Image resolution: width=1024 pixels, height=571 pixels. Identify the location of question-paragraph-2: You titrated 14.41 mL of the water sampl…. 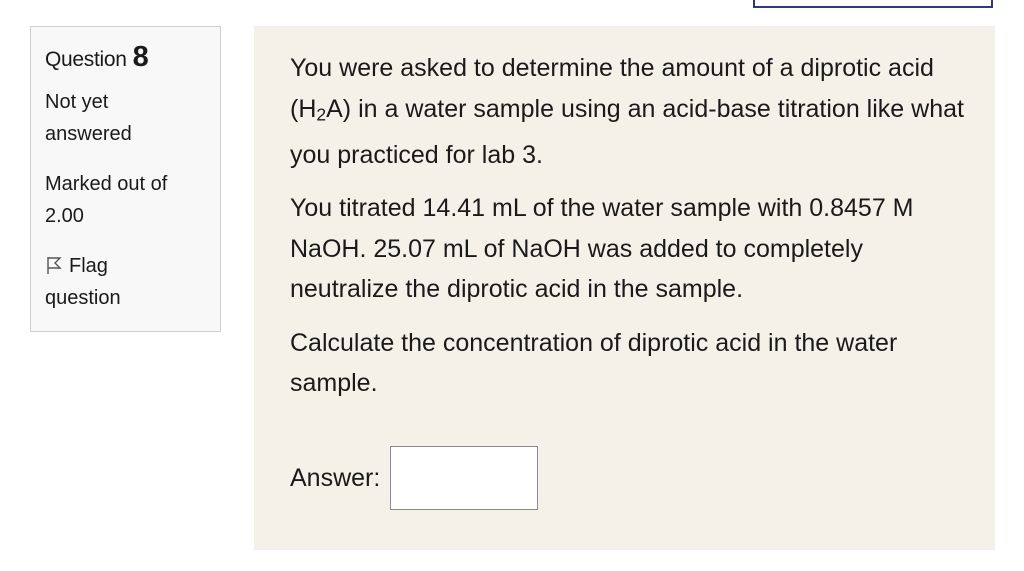
(602, 248).